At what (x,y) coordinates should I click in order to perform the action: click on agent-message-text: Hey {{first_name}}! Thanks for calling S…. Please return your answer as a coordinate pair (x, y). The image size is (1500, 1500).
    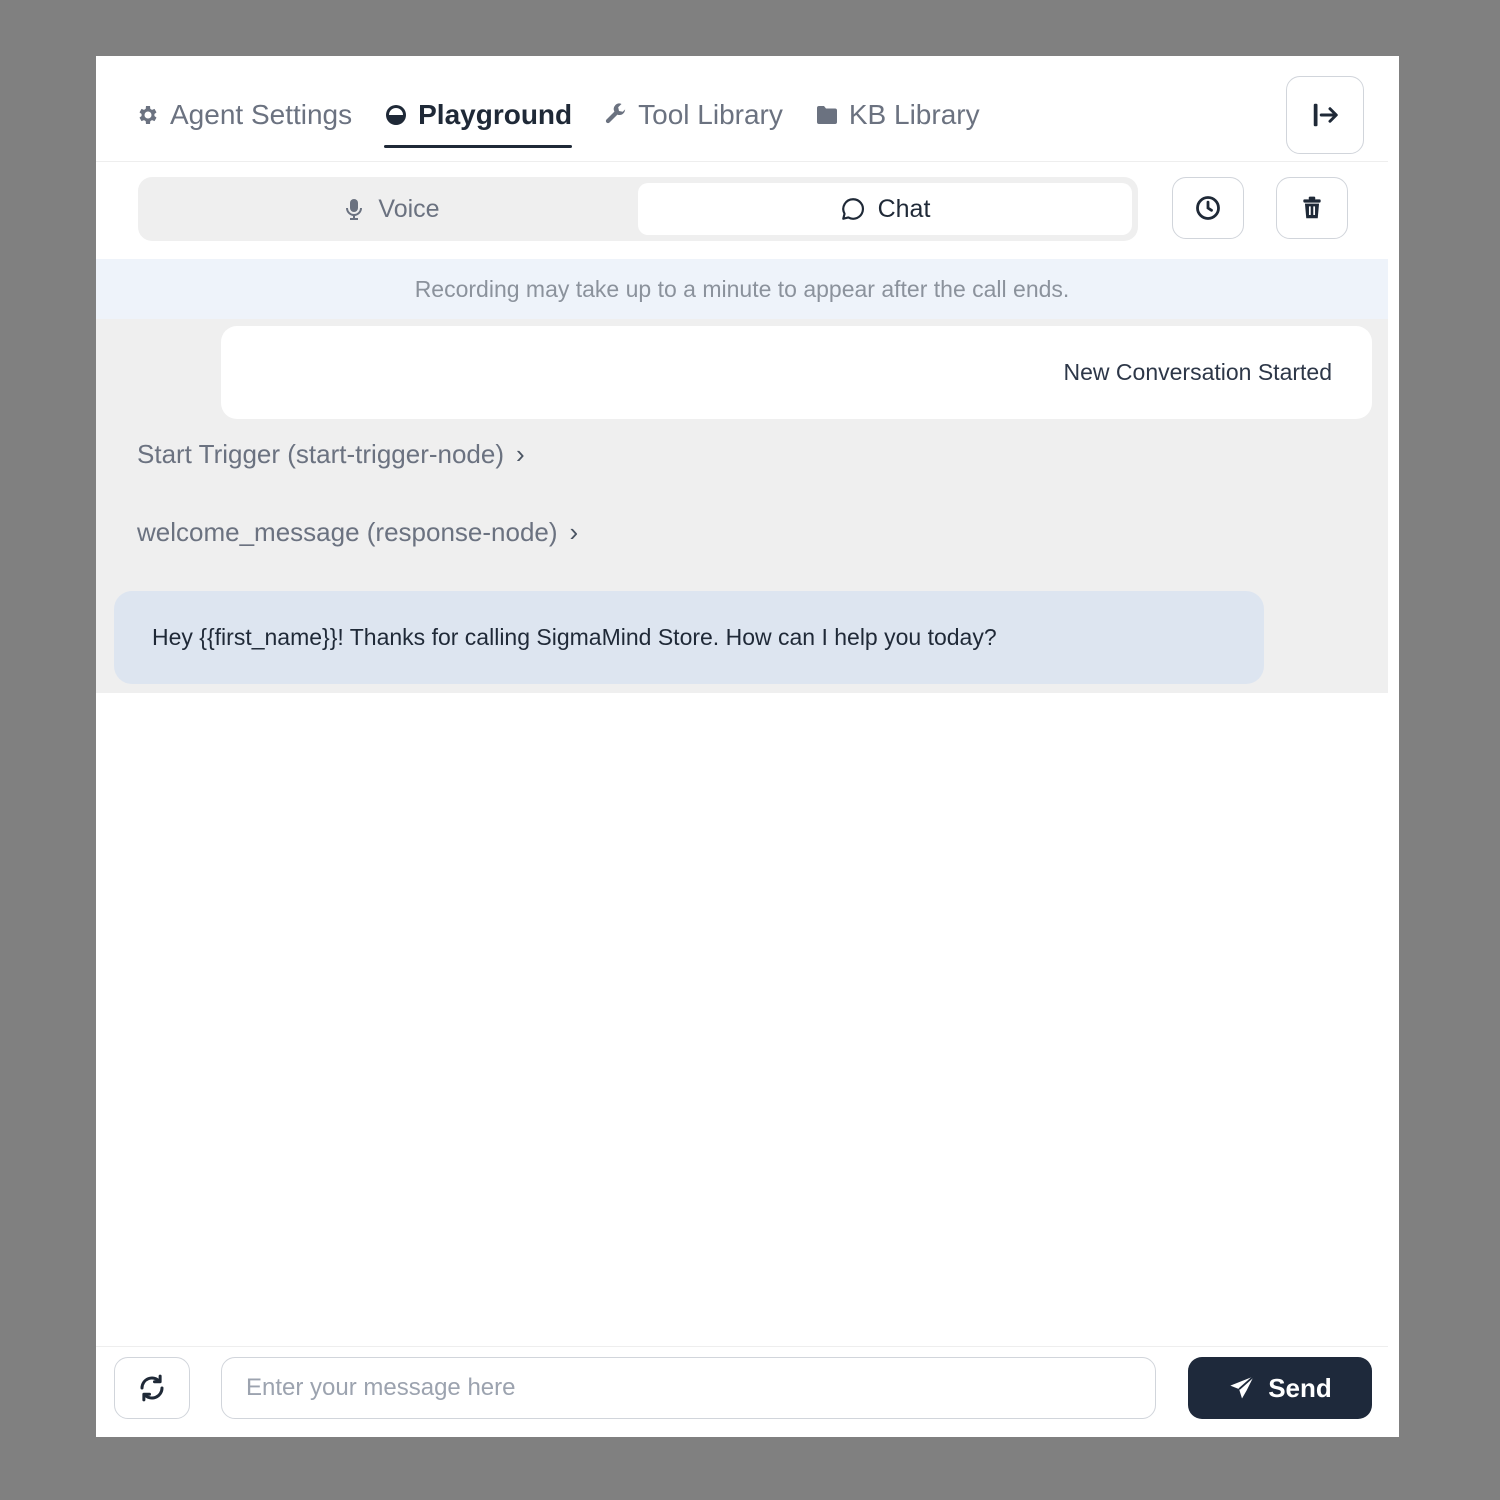
    Looking at the image, I should click on (574, 637).